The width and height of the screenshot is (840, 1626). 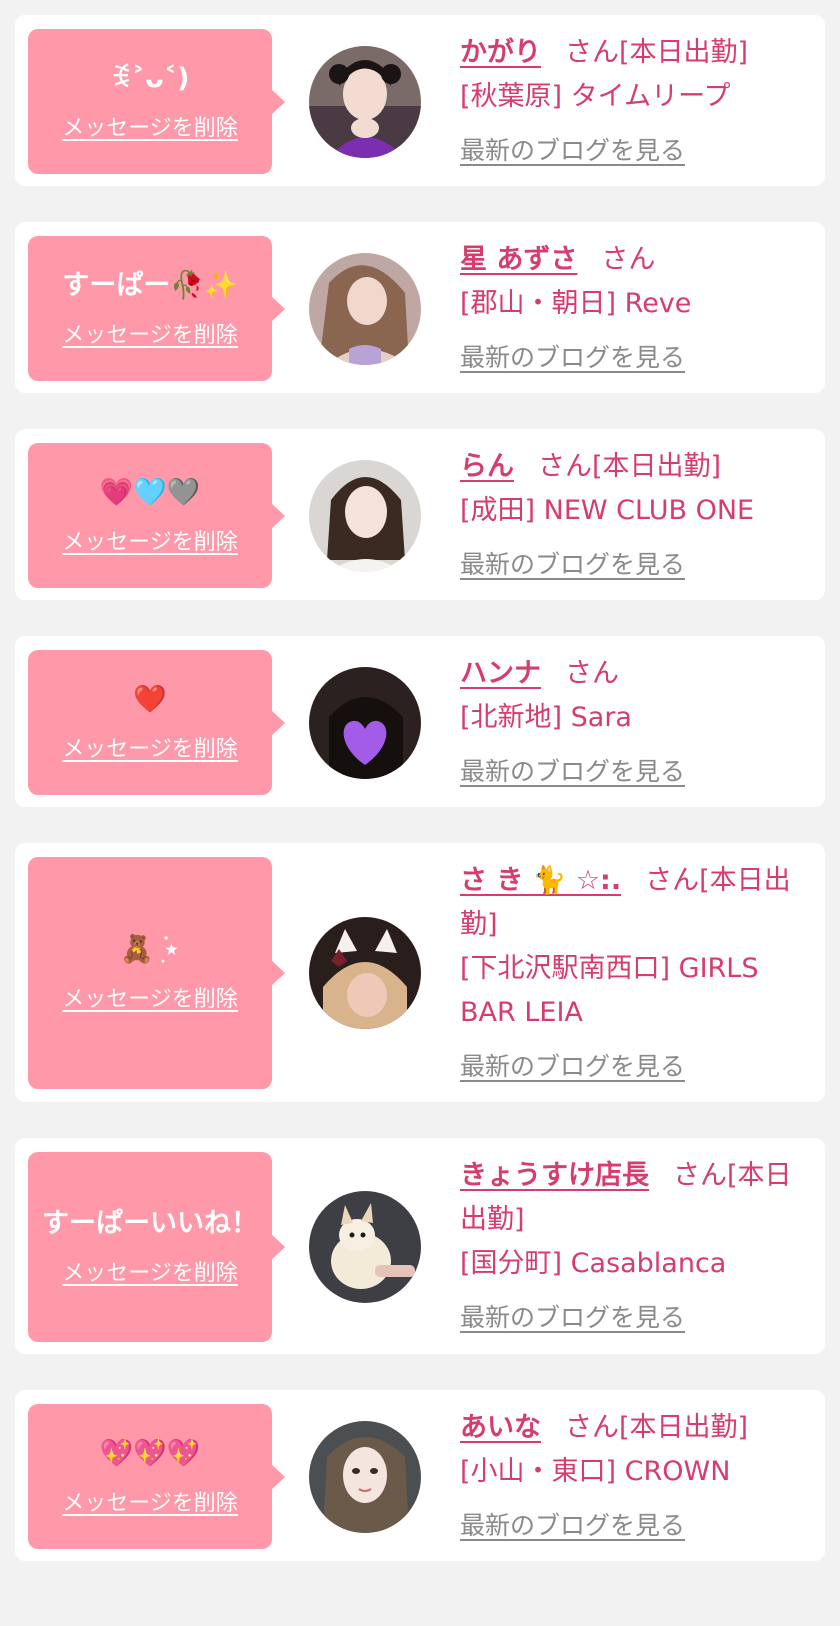 I want to click on cast-info: 星 あずさ さん [郡山・朝日] Reve 最新のブログを見る, so click(x=637, y=306).